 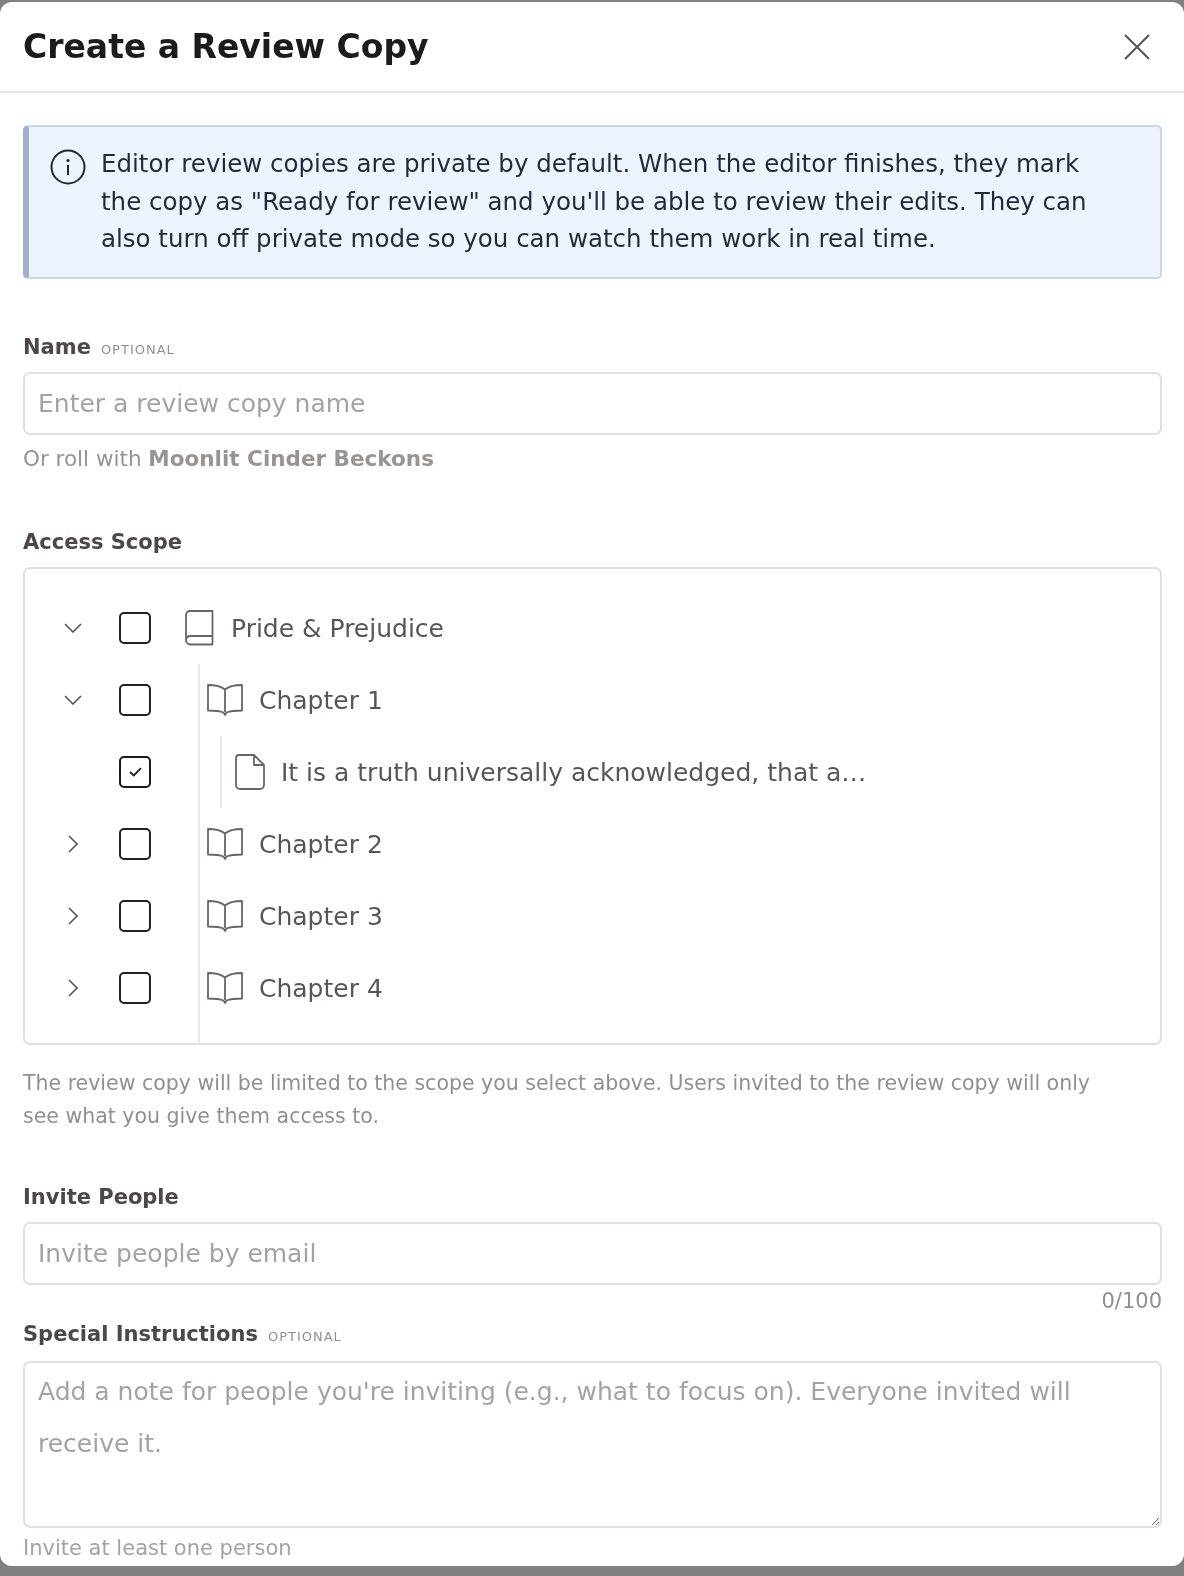 What do you see at coordinates (101, 1197) in the screenshot?
I see `field-label: Invite People` at bounding box center [101, 1197].